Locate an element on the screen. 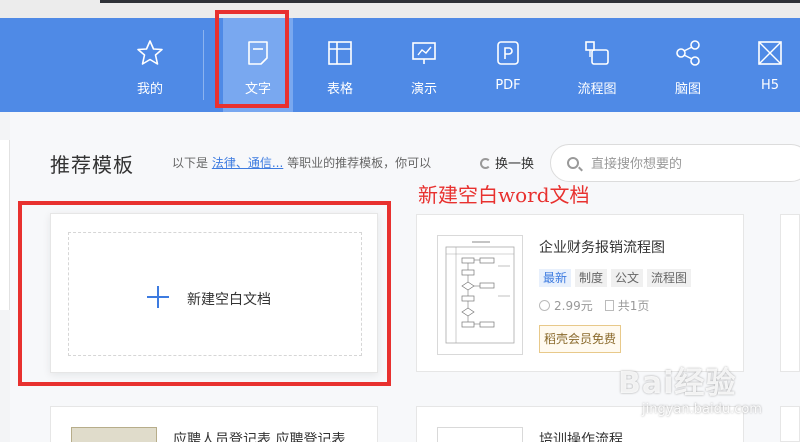 This screenshot has width=800, height=442. mindmap-icon is located at coordinates (688, 53).